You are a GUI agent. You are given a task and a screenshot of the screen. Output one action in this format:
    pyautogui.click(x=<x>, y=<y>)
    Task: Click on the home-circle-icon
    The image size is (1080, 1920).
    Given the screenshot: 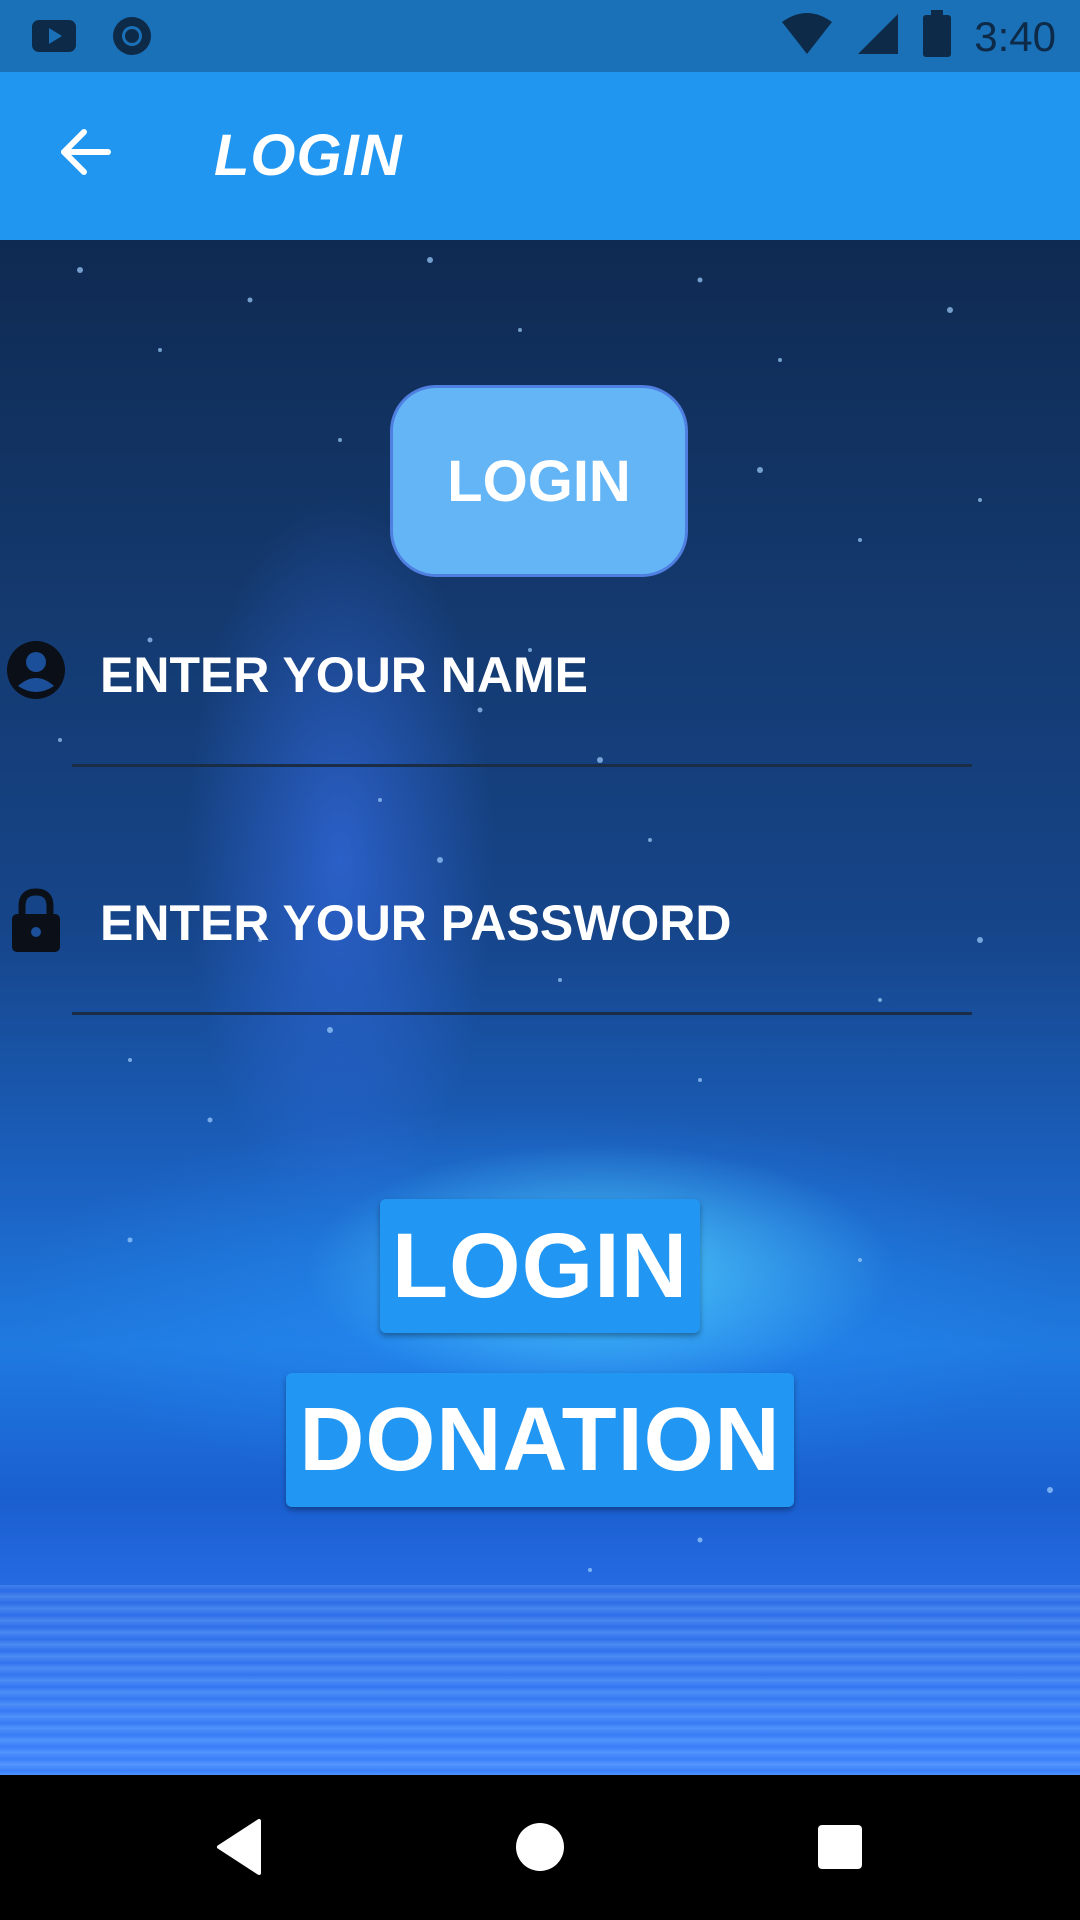 What is the action you would take?
    pyautogui.click(x=540, y=1849)
    